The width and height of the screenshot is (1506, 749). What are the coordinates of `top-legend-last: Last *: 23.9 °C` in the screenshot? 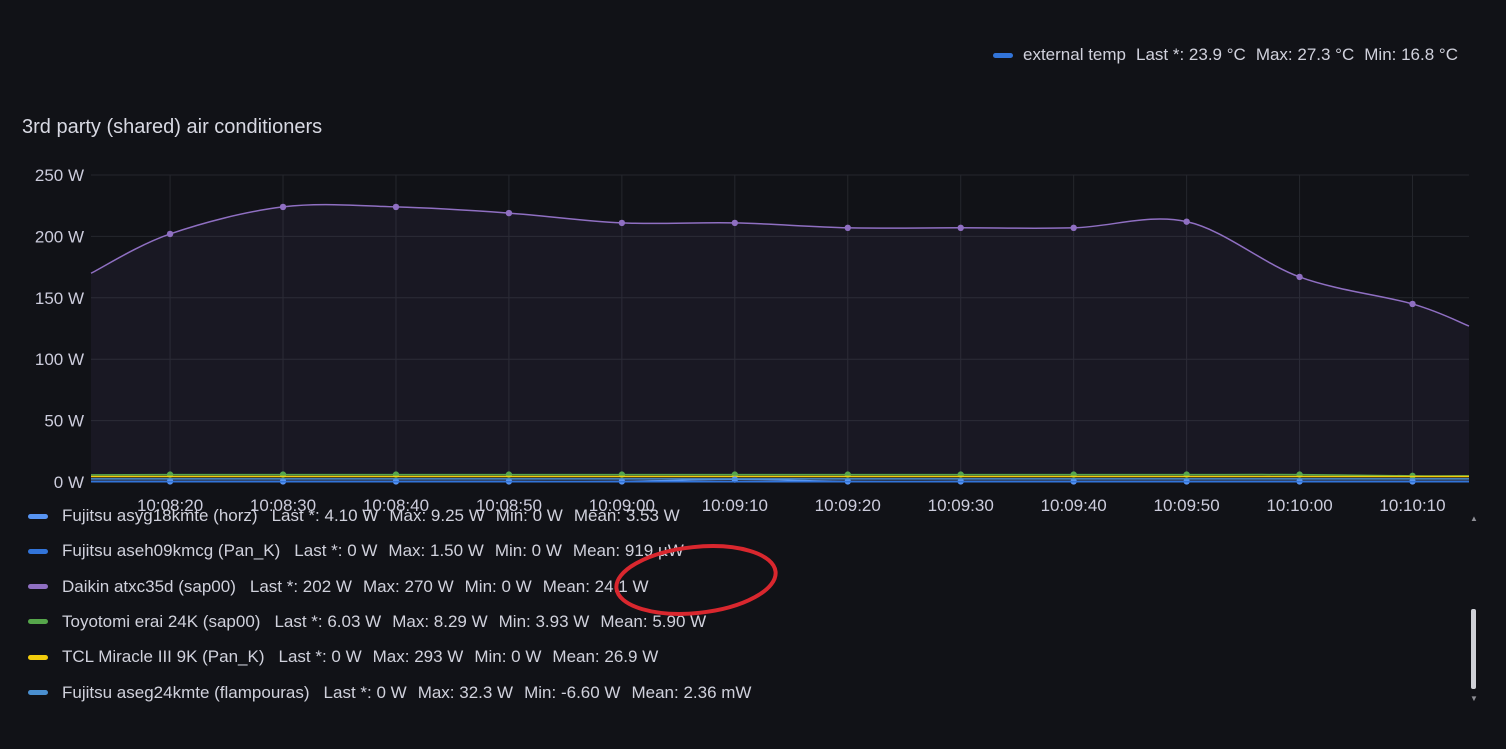 It's located at (1191, 54).